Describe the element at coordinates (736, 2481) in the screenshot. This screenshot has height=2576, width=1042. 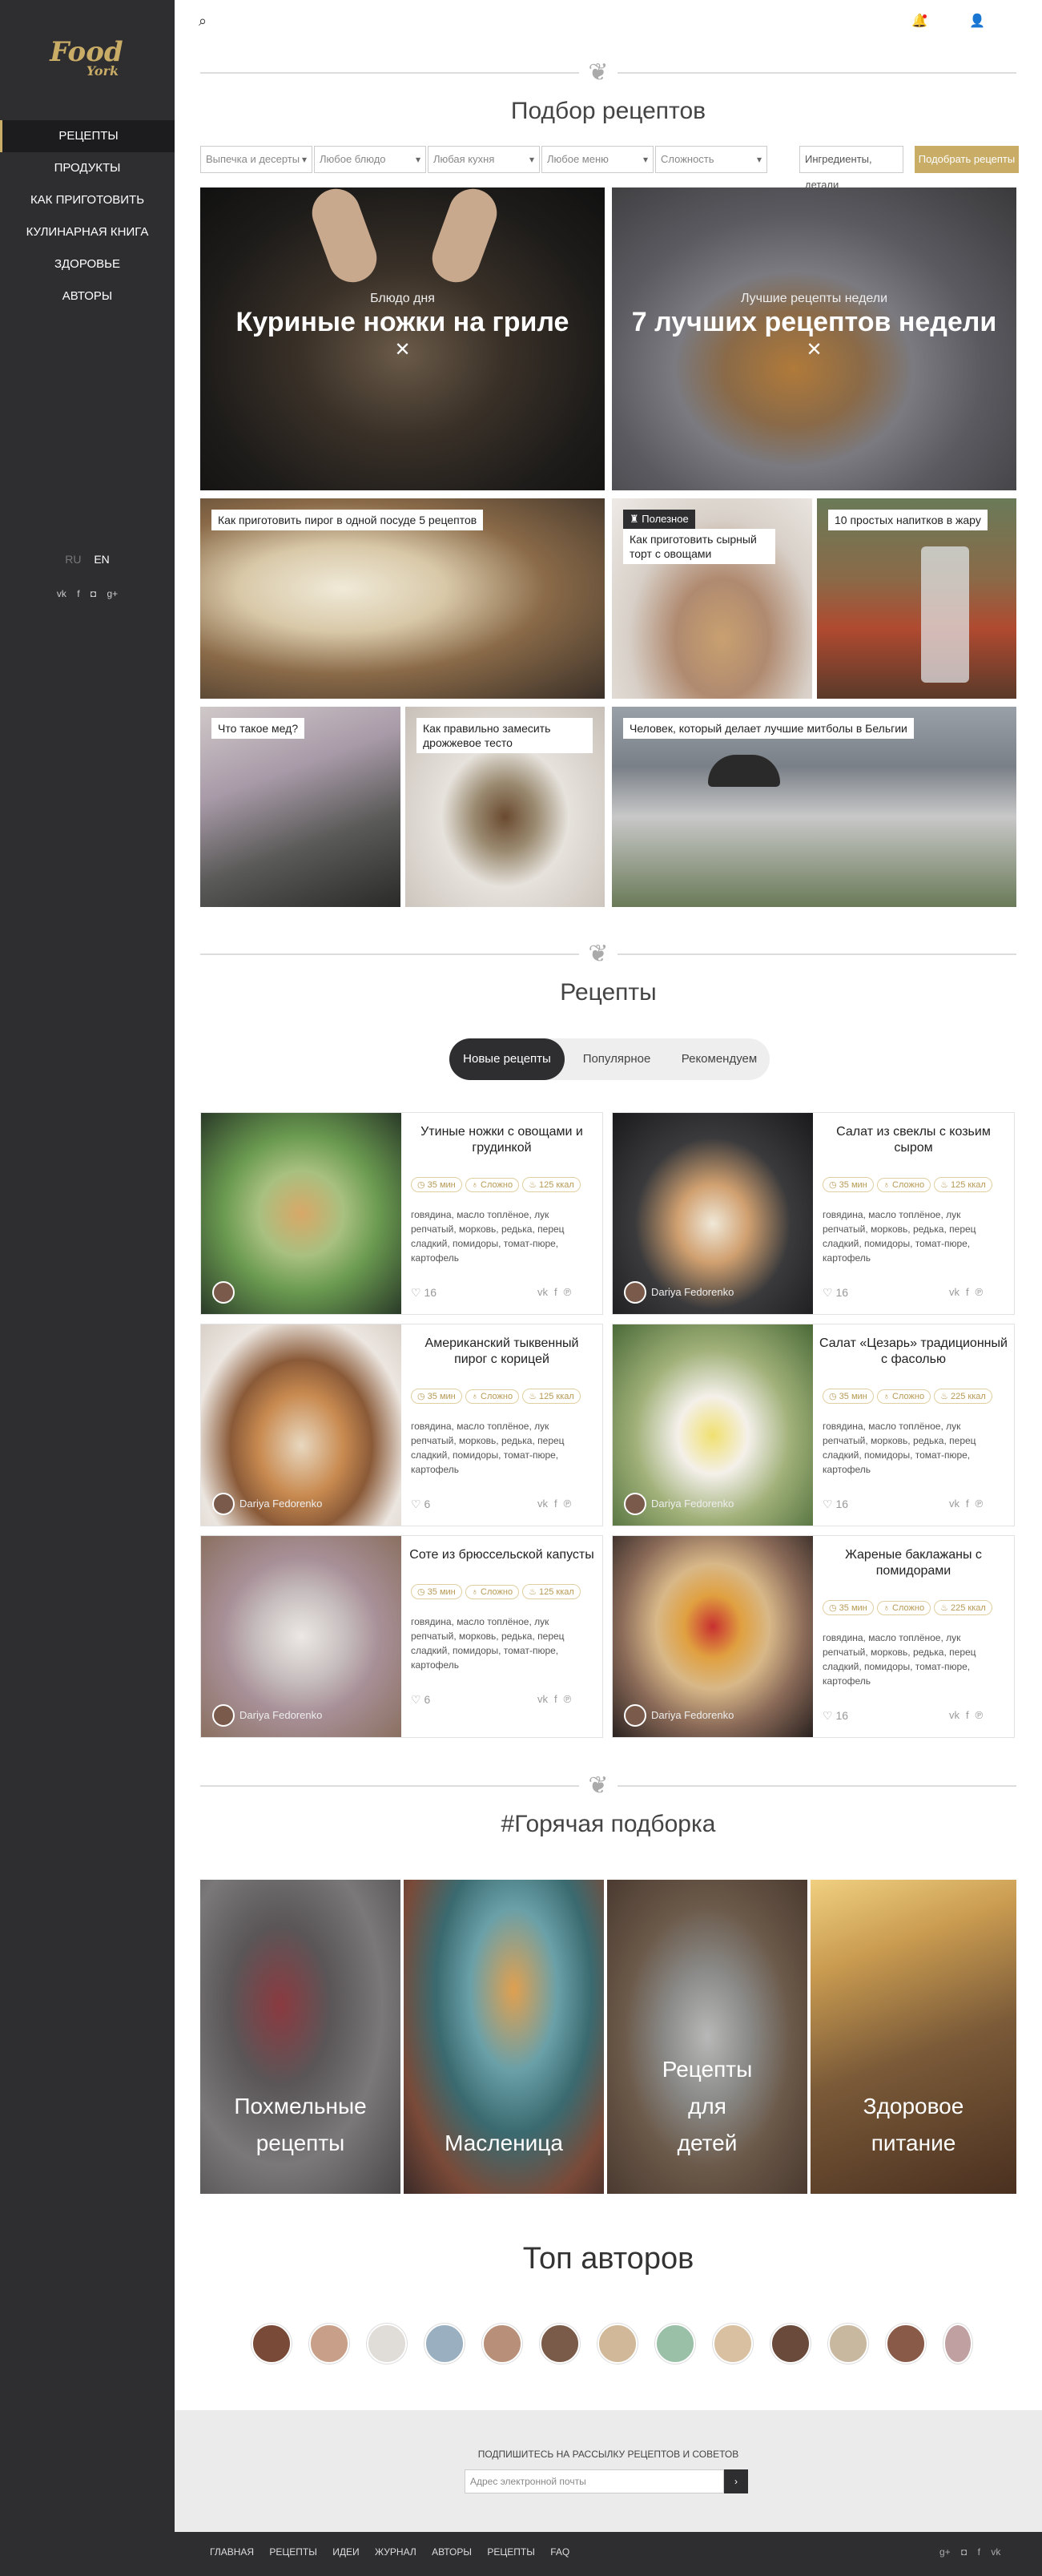
I see `subscribe-button: ›` at that location.